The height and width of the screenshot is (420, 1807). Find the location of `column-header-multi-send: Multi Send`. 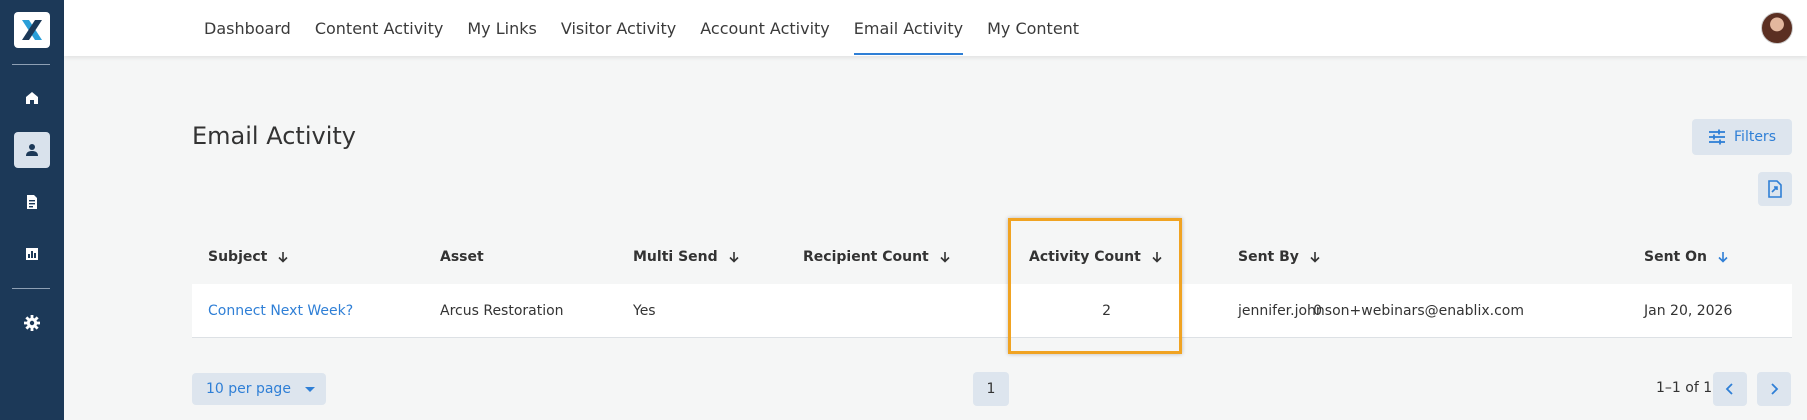

column-header-multi-send: Multi Send is located at coordinates (686, 257).